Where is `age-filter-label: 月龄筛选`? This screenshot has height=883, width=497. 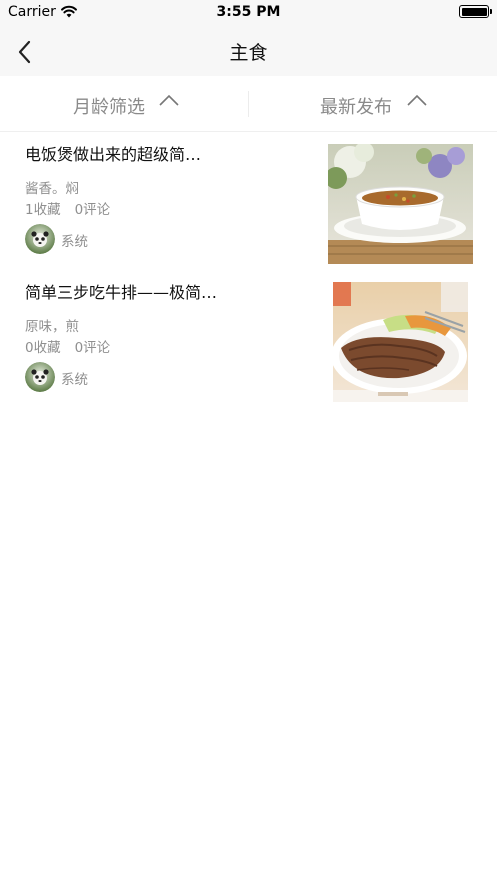 age-filter-label: 月龄筛选 is located at coordinates (109, 107).